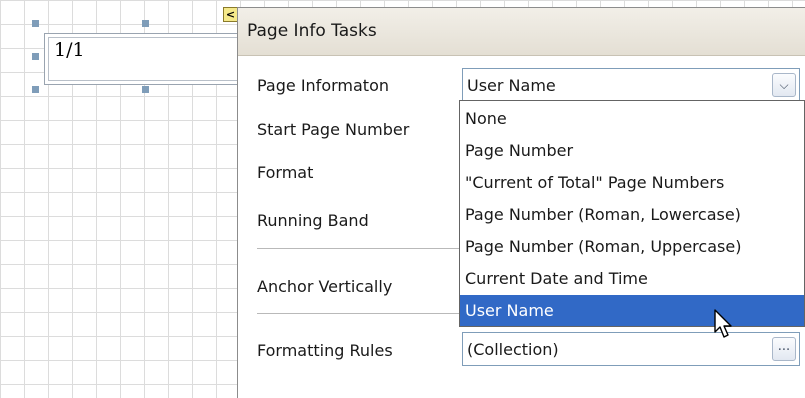 This screenshot has height=398, width=805. Describe the element at coordinates (521, 32) in the screenshot. I see `panel-title-bar: Page Info Tasks` at that location.